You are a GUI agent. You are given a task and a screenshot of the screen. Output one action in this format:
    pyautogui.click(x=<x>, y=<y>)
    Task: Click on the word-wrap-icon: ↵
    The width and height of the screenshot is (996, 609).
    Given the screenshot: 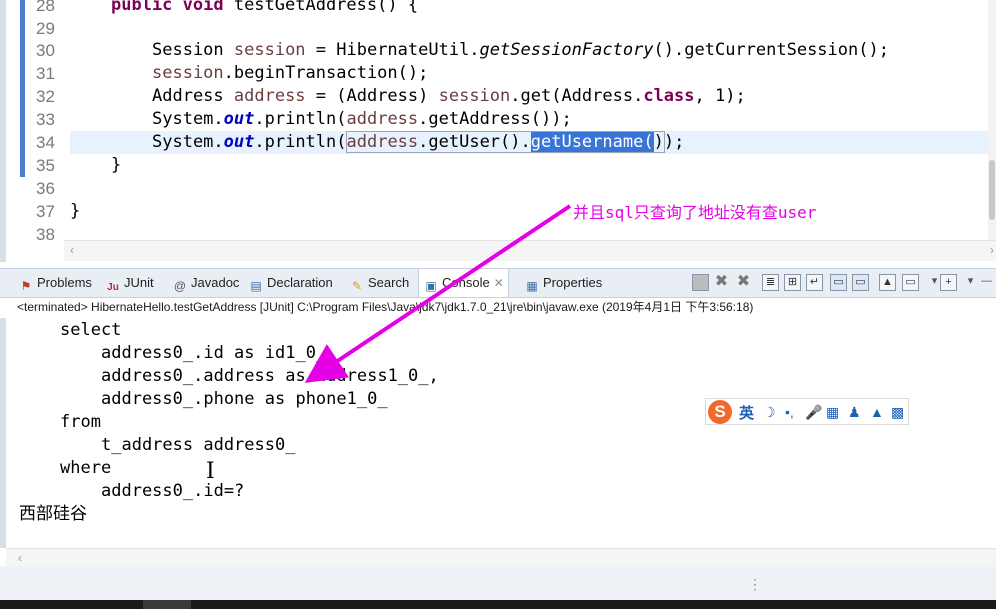 What is the action you would take?
    pyautogui.click(x=814, y=282)
    